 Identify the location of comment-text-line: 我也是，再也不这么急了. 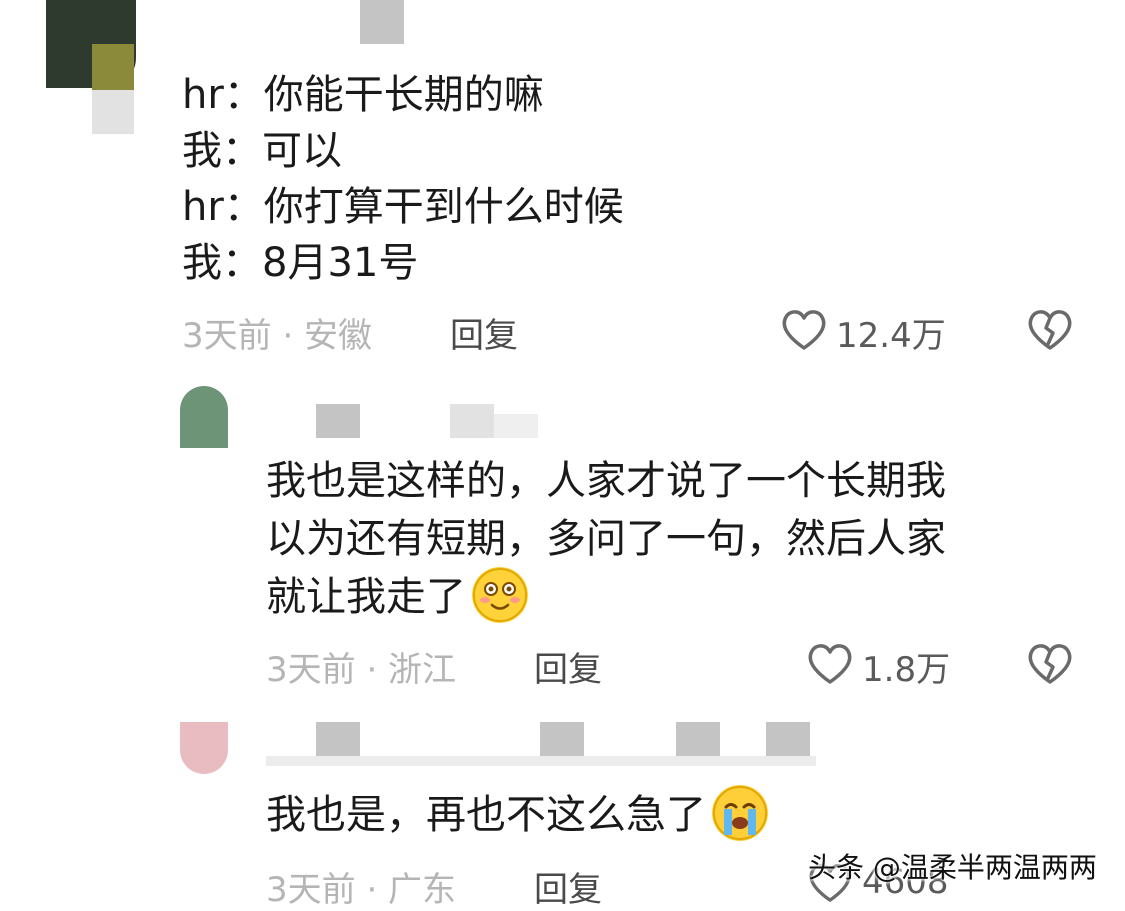
(517, 815).